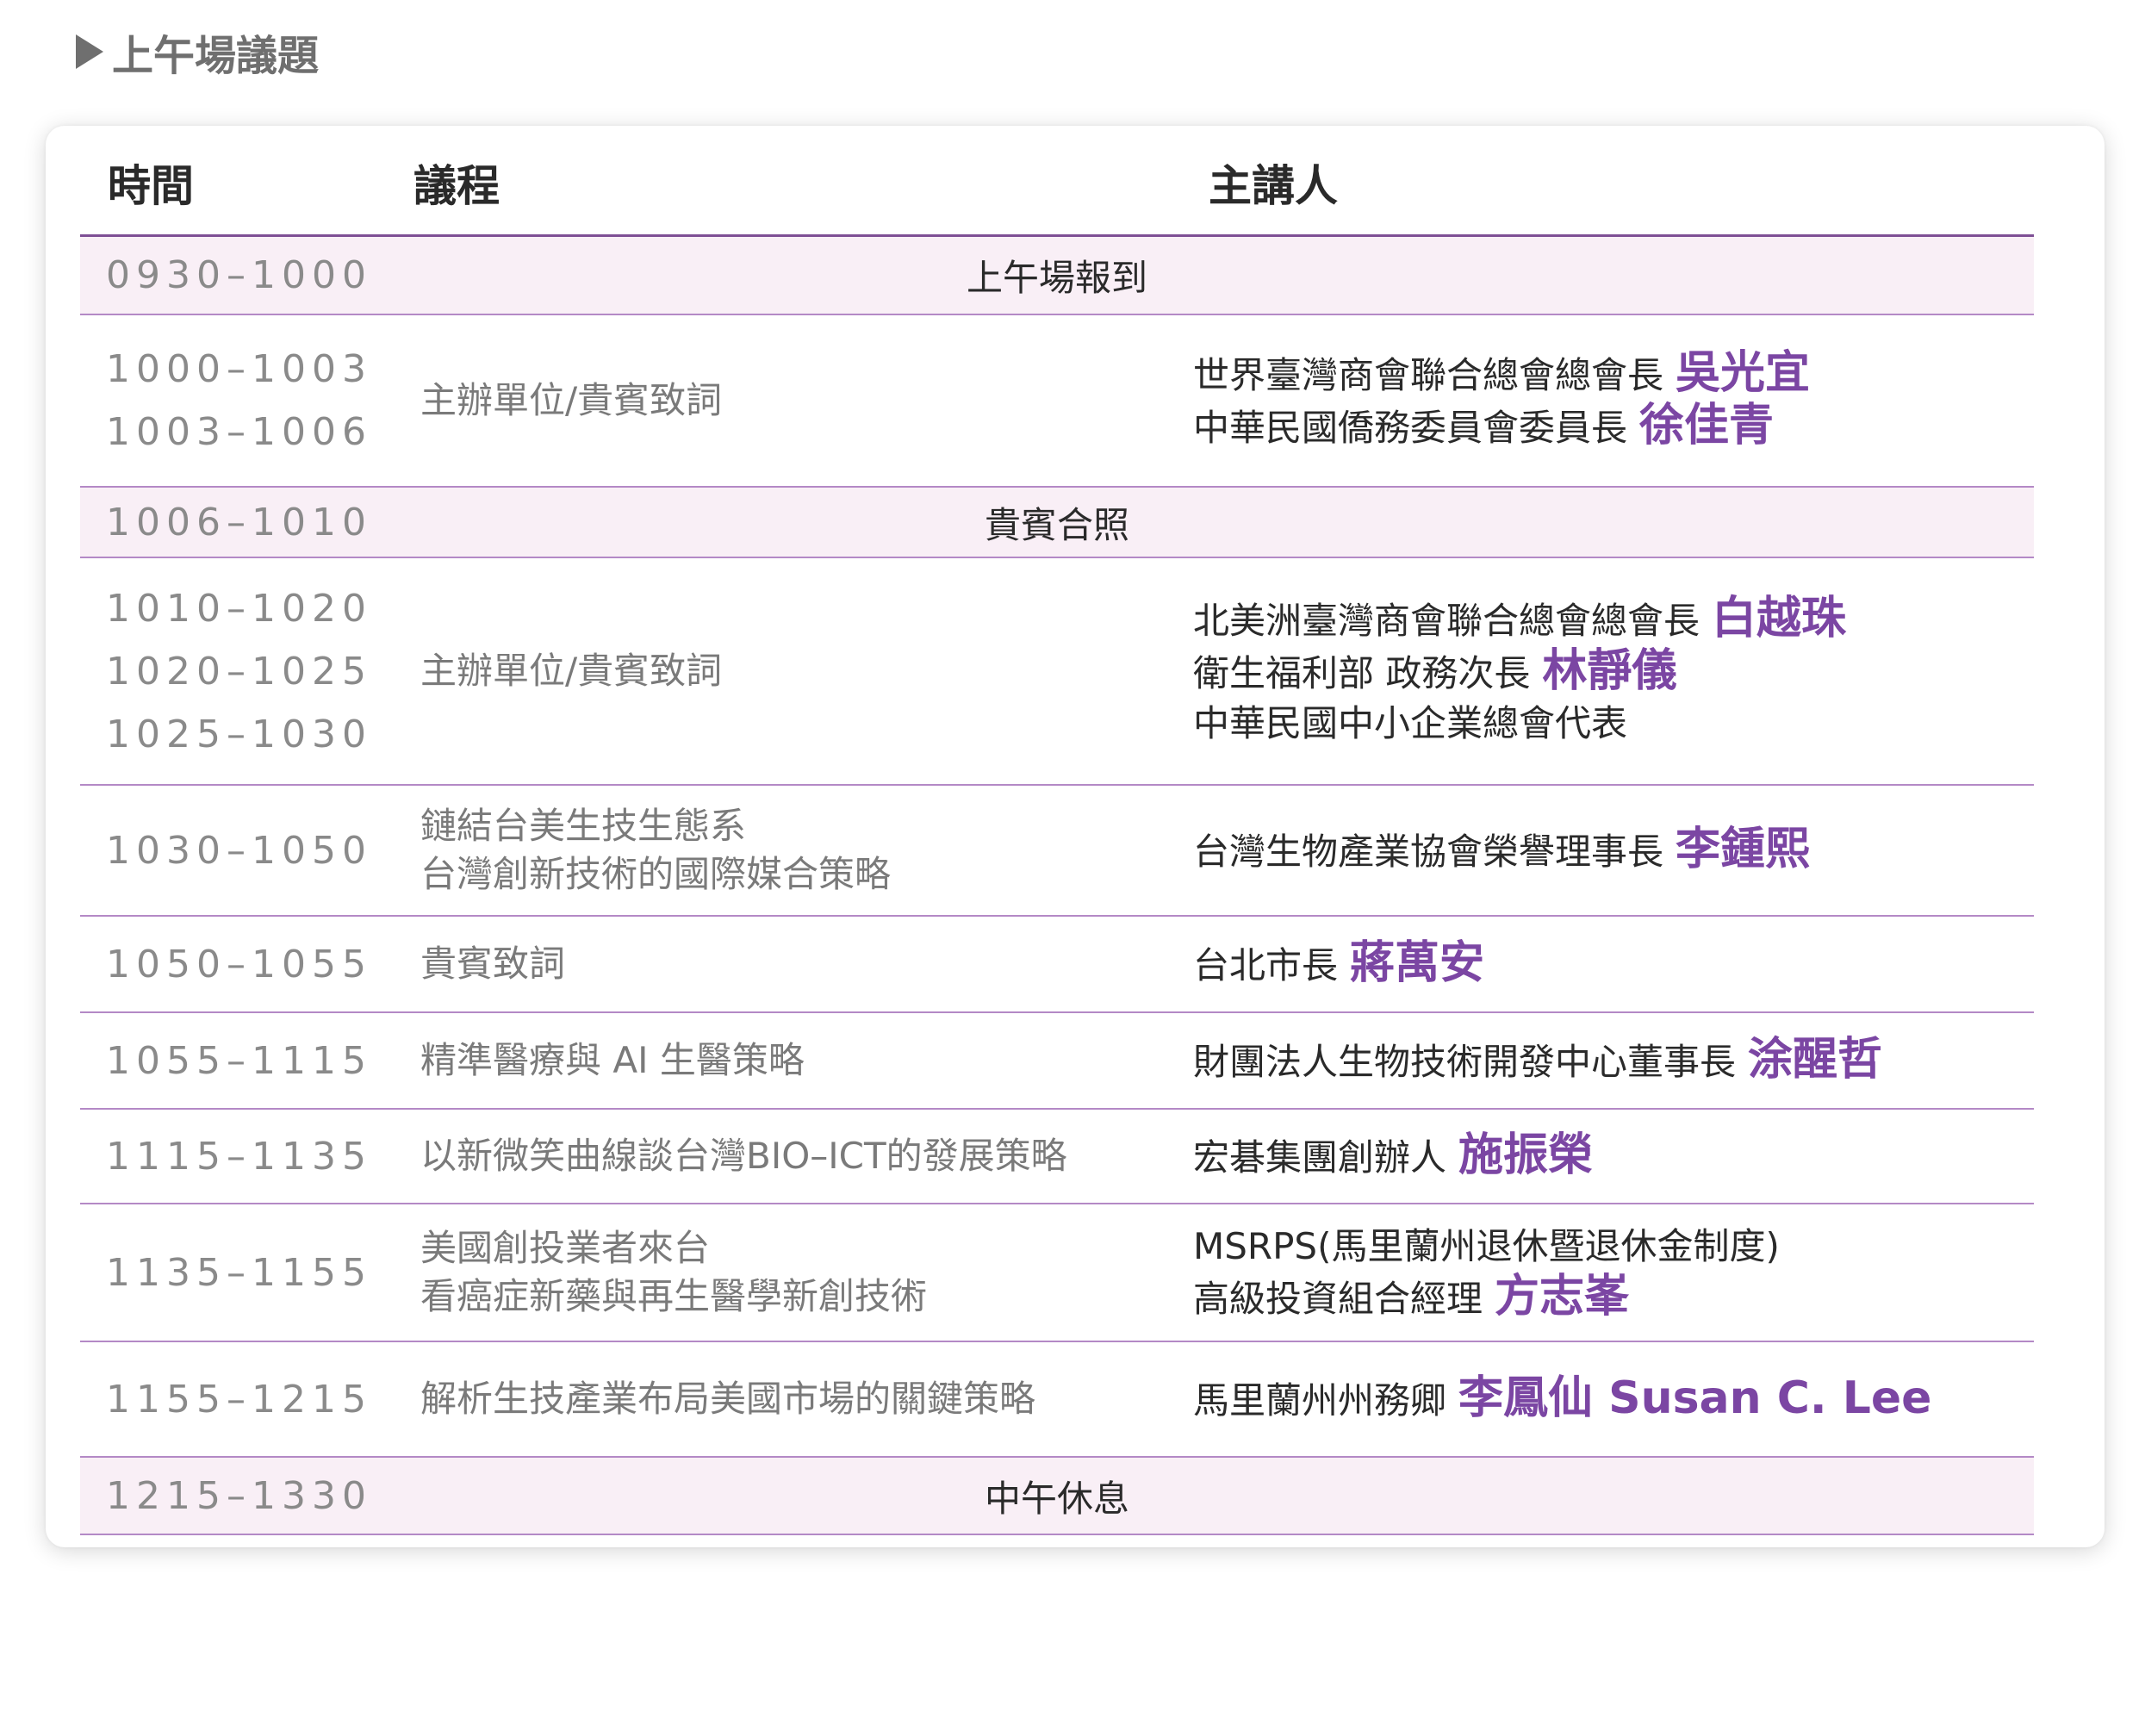 The image size is (2145, 1736). I want to click on time-cell: 1135–1155, so click(239, 1273).